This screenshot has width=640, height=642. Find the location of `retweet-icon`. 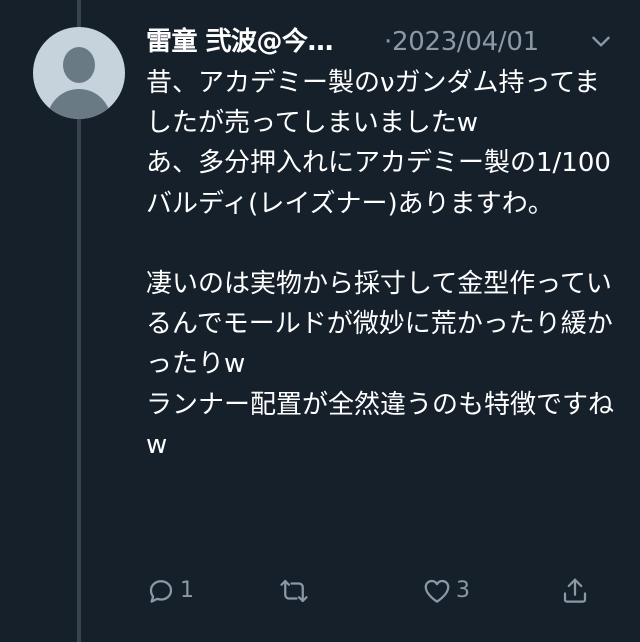

retweet-icon is located at coordinates (294, 591).